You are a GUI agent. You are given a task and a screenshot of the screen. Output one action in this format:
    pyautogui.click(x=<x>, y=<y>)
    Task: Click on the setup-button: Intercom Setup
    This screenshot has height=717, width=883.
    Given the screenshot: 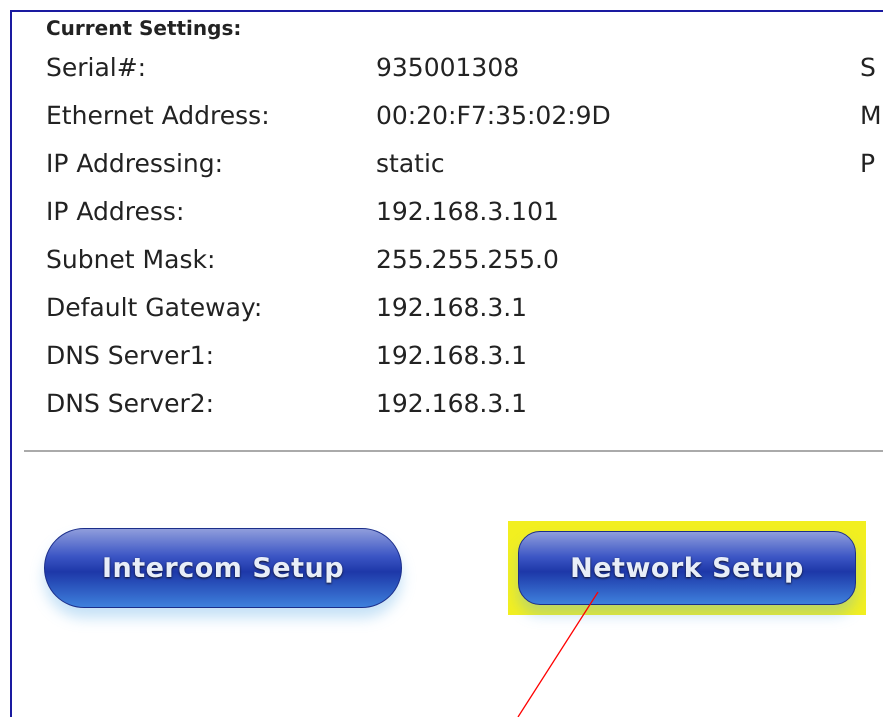 What is the action you would take?
    pyautogui.click(x=223, y=568)
    